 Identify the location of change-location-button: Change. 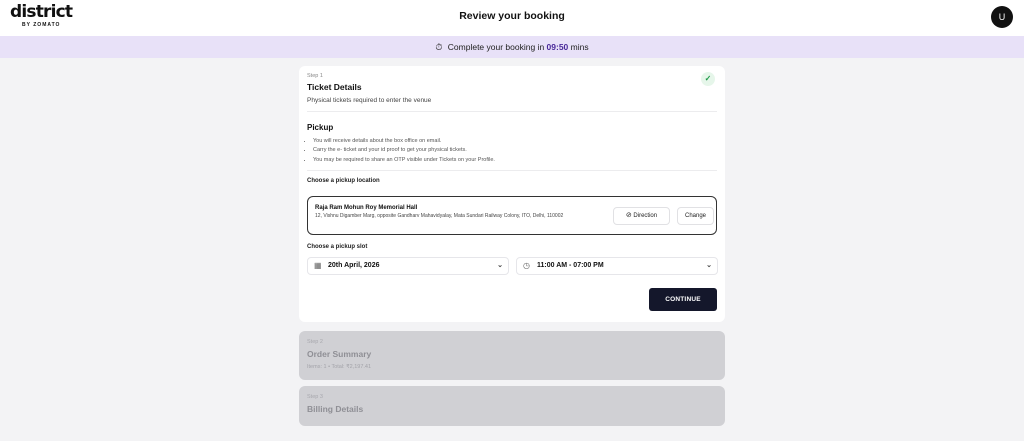
(695, 216).